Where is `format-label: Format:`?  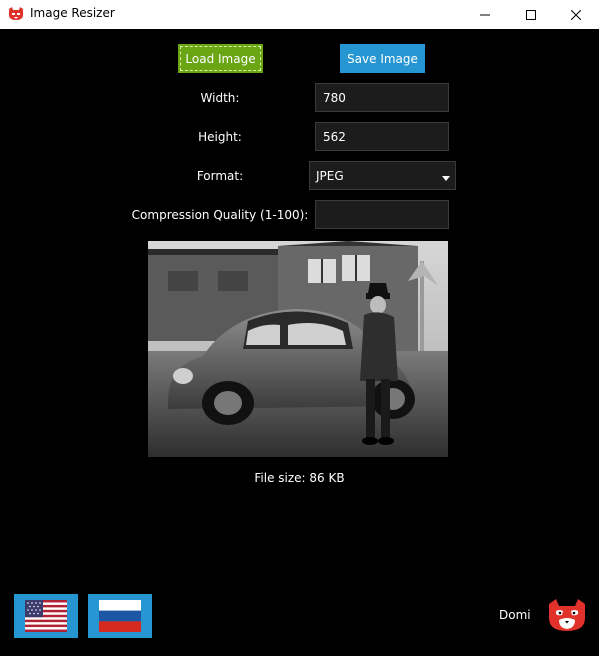
format-label: Format: is located at coordinates (220, 176).